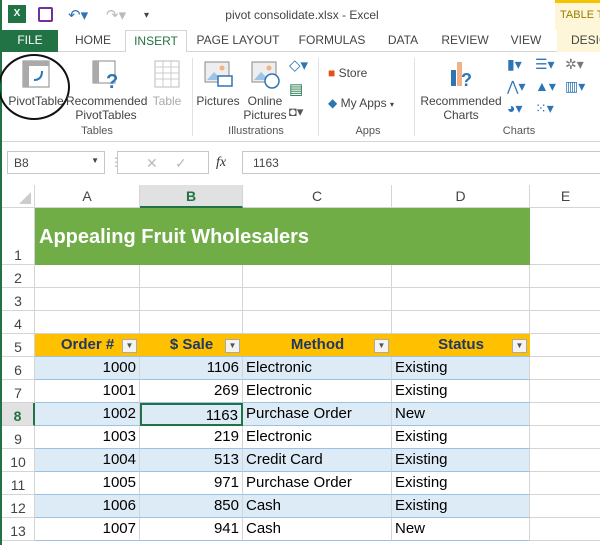  What do you see at coordinates (167, 83) in the screenshot?
I see `table-button: Table` at bounding box center [167, 83].